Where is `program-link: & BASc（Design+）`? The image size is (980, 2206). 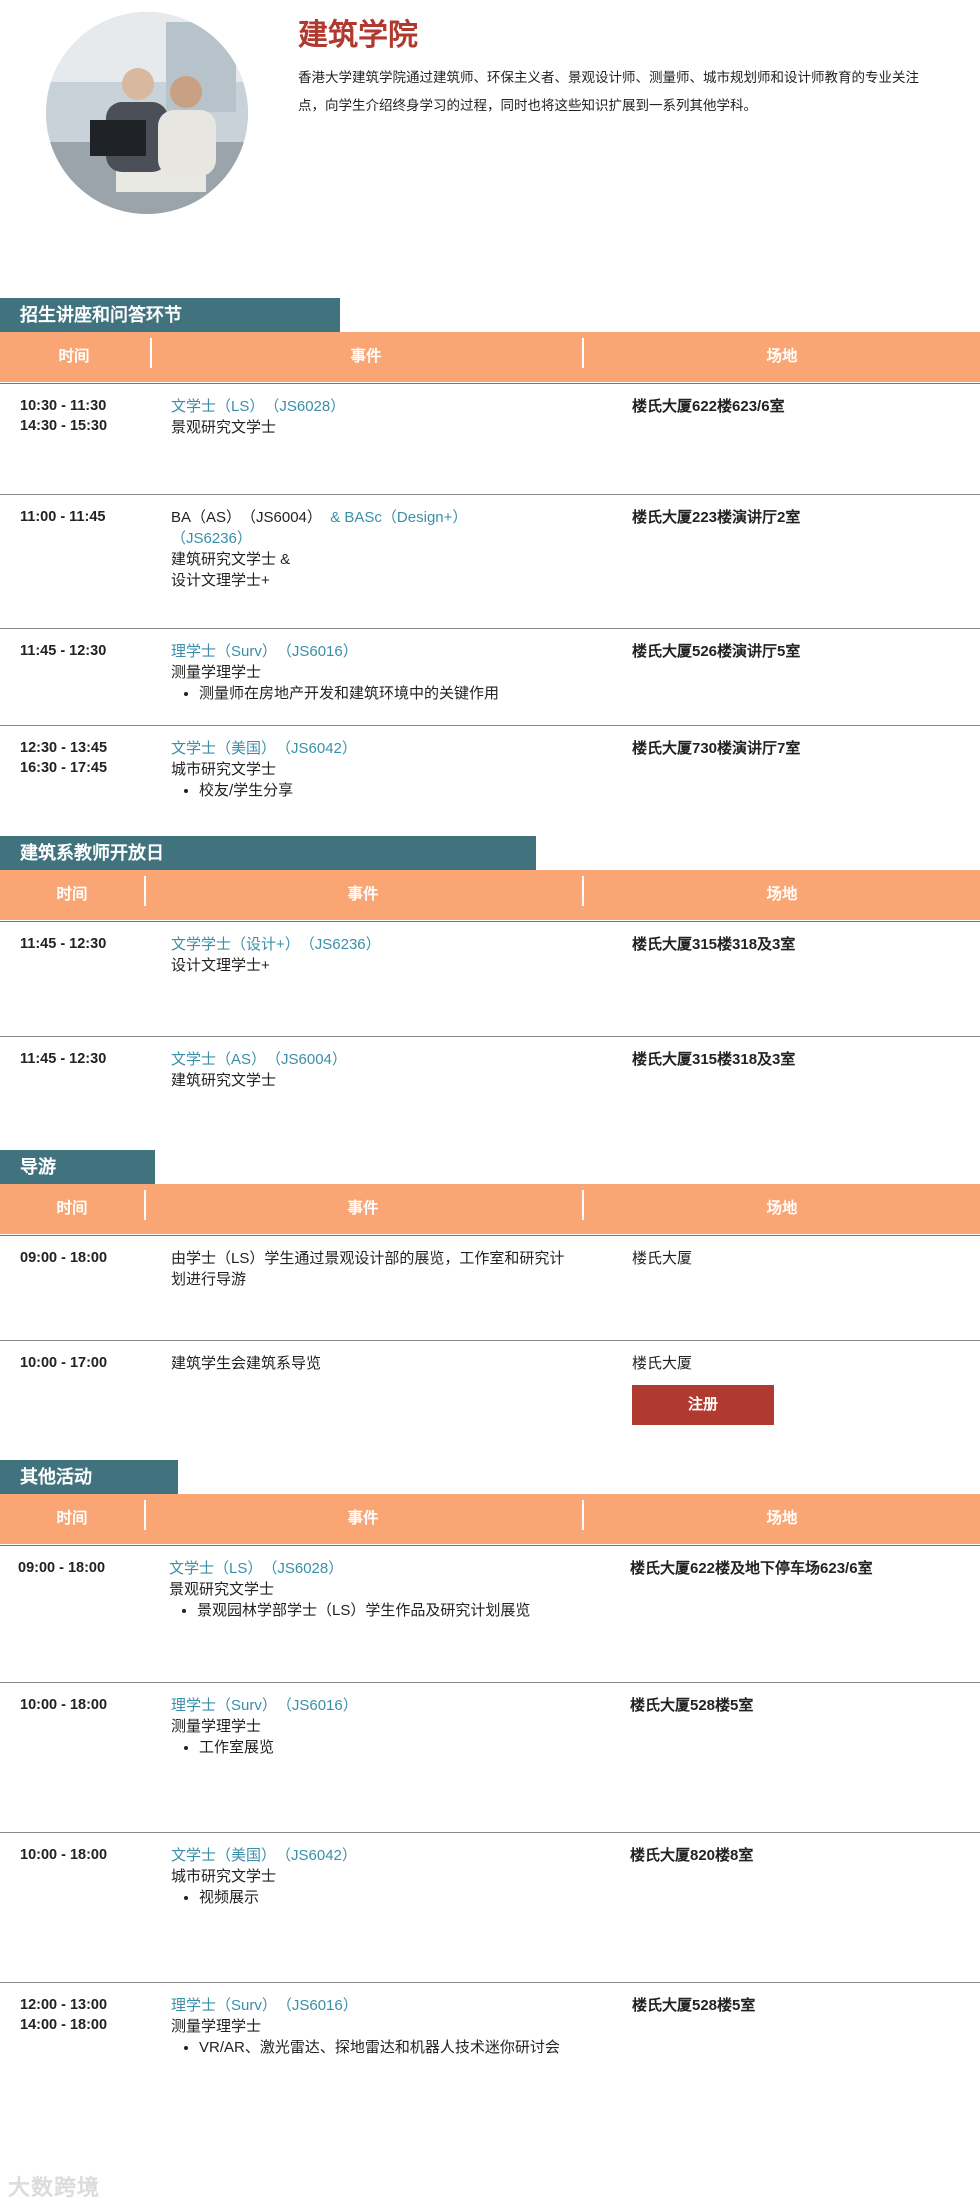
program-link: & BASc（Design+） is located at coordinates (398, 517).